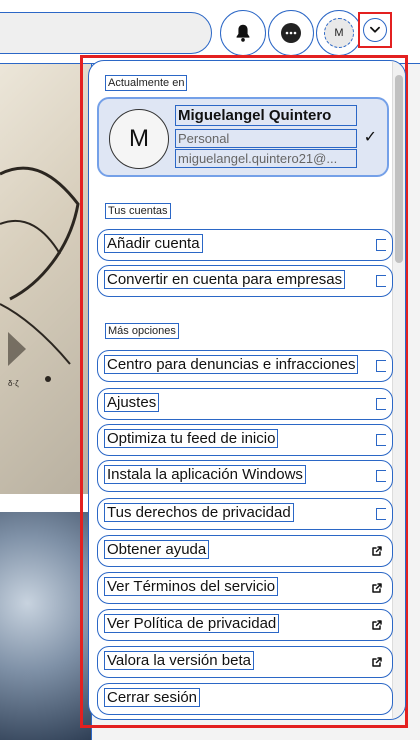 This screenshot has height=740, width=420. I want to click on account-type: Personal, so click(266, 138).